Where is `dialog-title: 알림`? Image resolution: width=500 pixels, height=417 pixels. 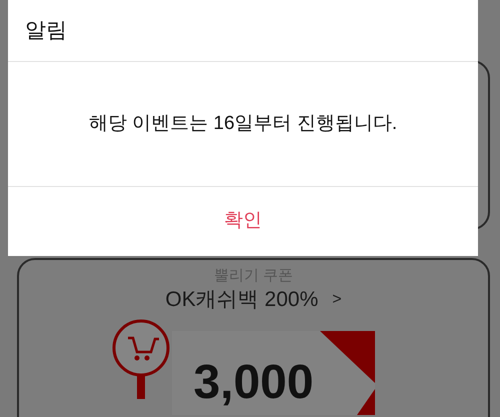
dialog-title: 알림 is located at coordinates (46, 31).